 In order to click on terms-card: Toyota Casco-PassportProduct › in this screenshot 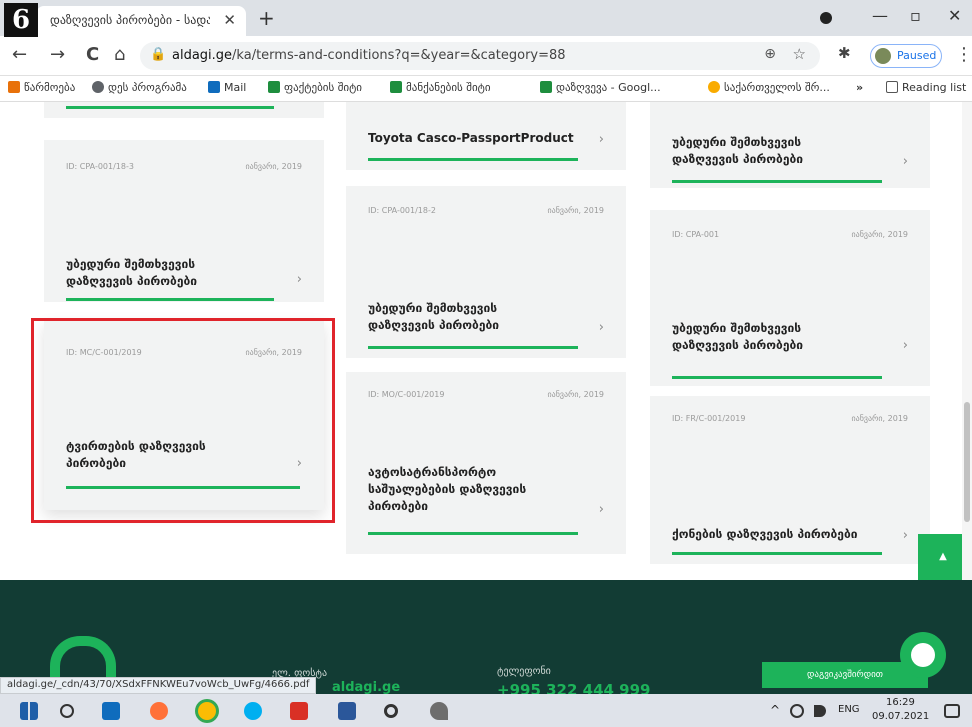, I will do `click(486, 136)`.